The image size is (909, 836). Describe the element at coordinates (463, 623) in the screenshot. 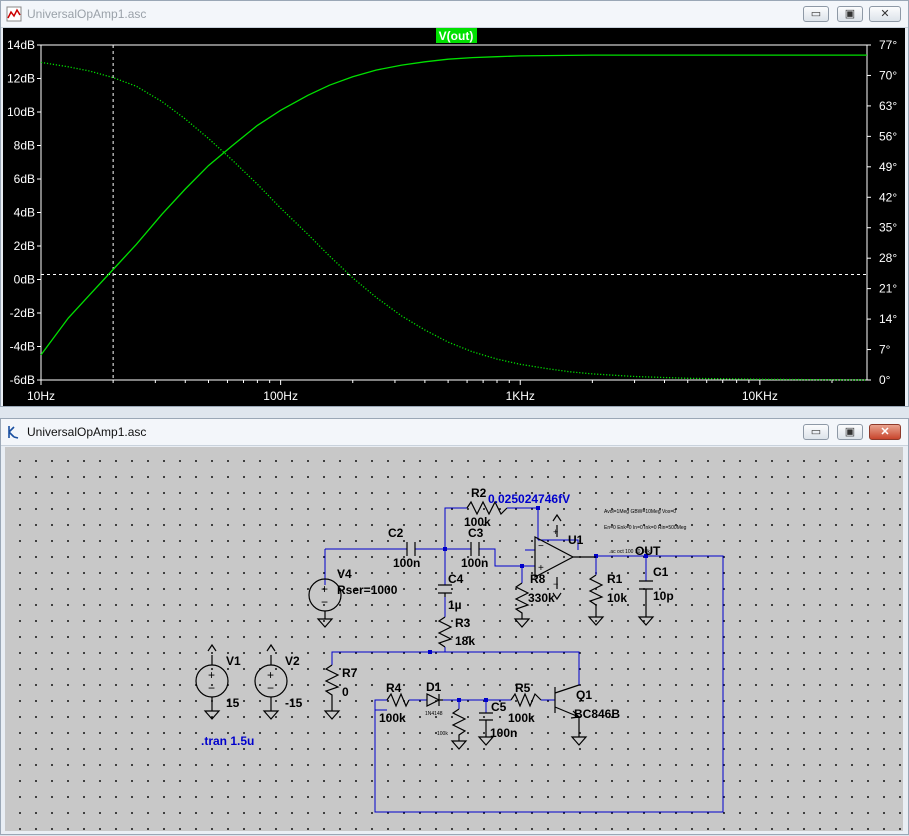

I see `r3-label: R3` at that location.